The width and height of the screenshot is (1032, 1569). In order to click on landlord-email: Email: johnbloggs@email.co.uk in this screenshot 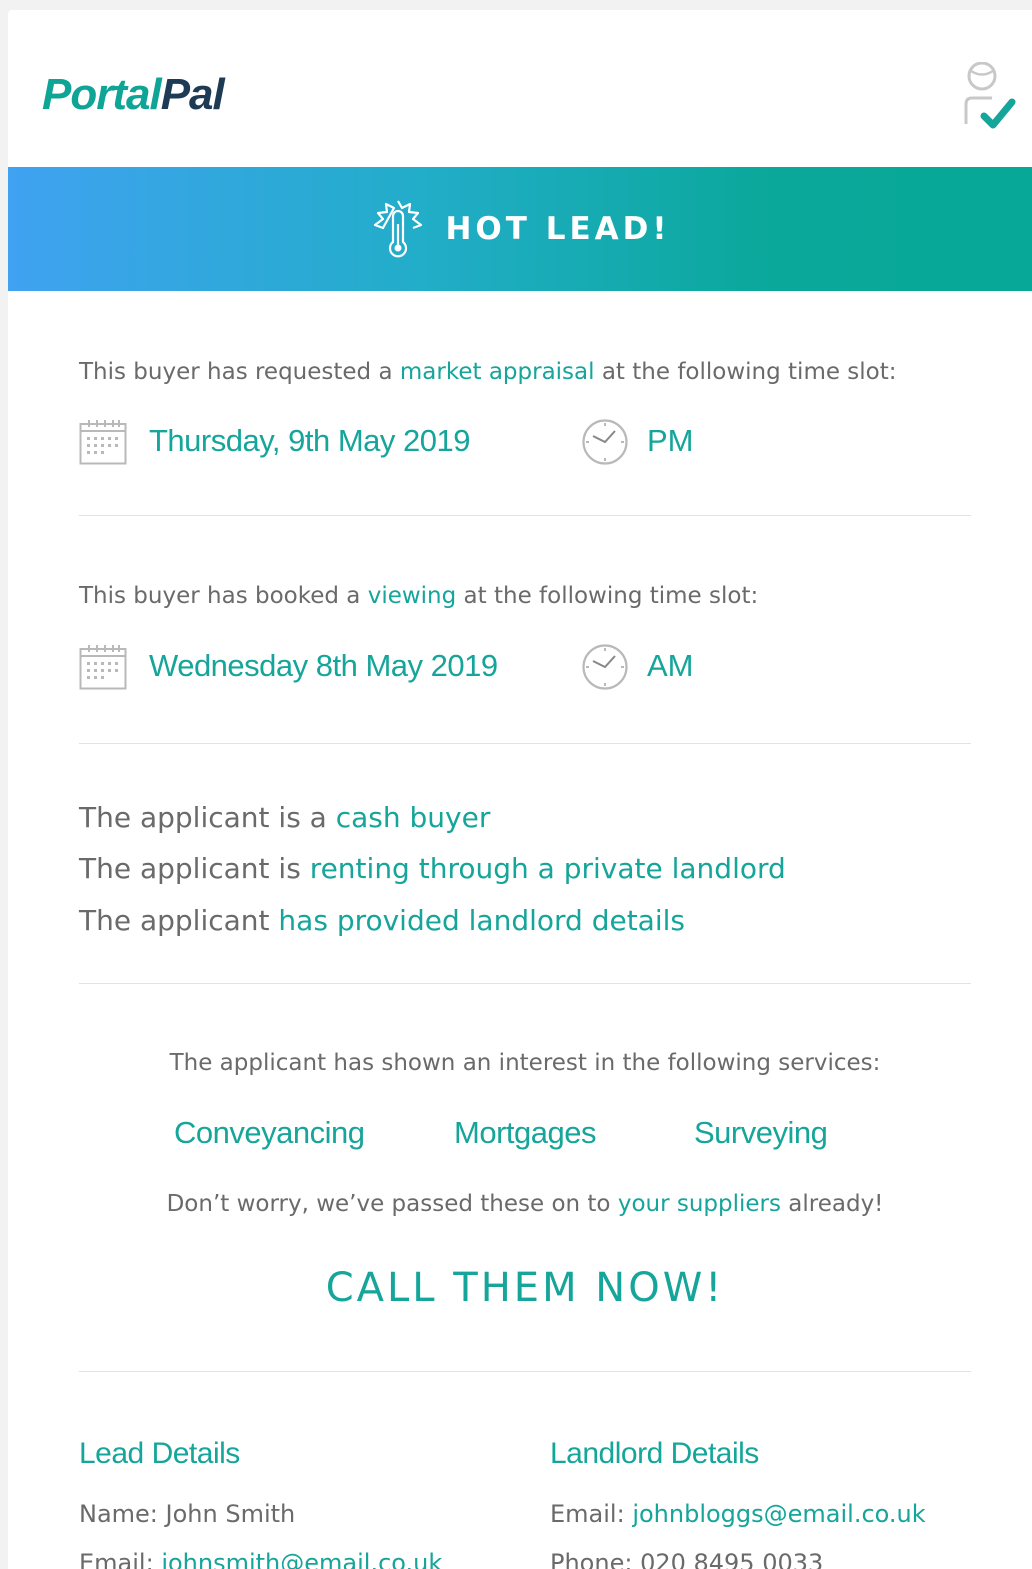, I will do `click(738, 1514)`.